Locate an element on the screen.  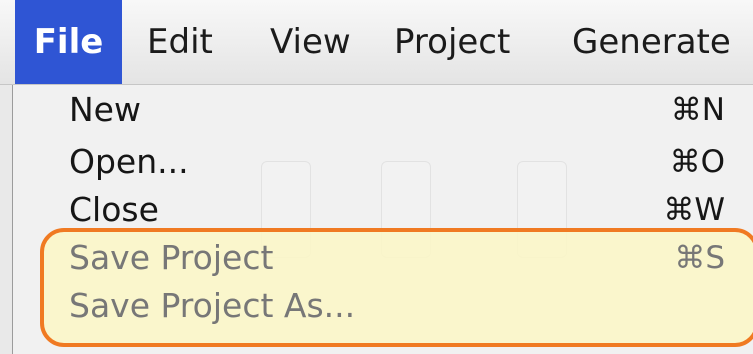
menu-item-close: Close ⌘W is located at coordinates (397, 210).